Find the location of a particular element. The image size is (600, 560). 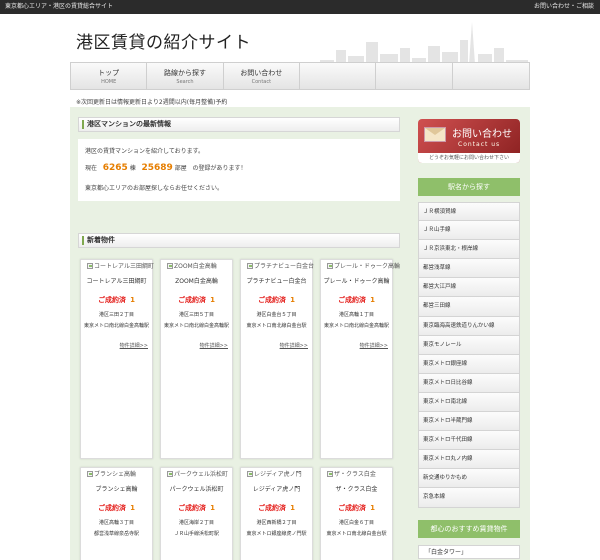

station-line-item: ＪＲ山手線 is located at coordinates (469, 231).